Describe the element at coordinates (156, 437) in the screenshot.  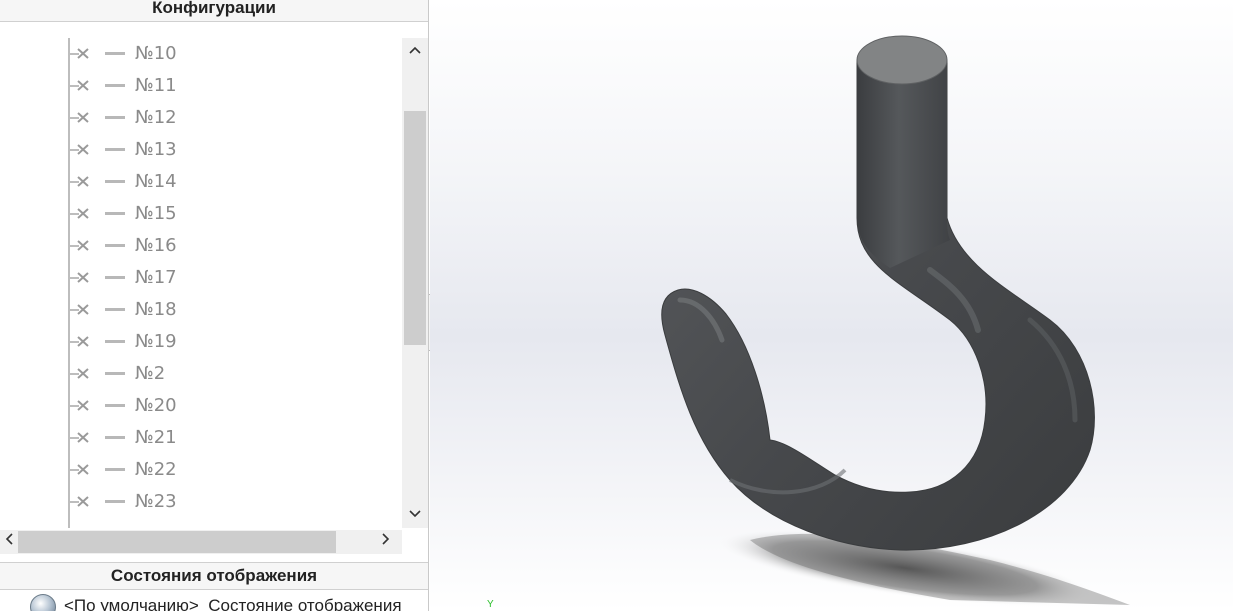
I see `config-item-label: №21` at that location.